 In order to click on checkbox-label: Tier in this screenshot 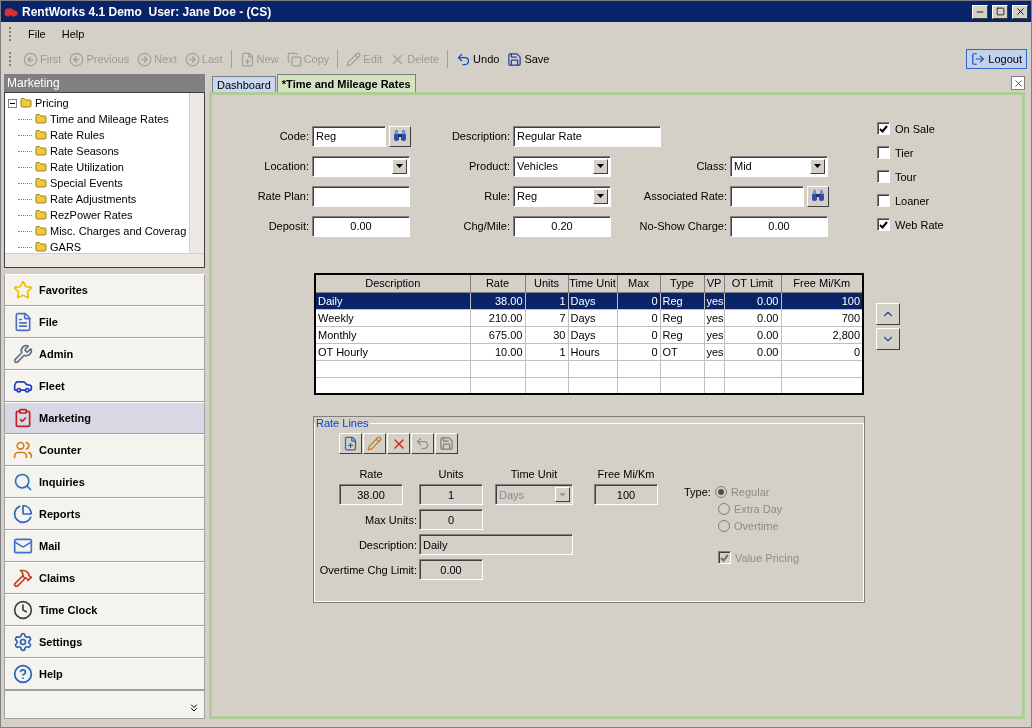, I will do `click(904, 152)`.